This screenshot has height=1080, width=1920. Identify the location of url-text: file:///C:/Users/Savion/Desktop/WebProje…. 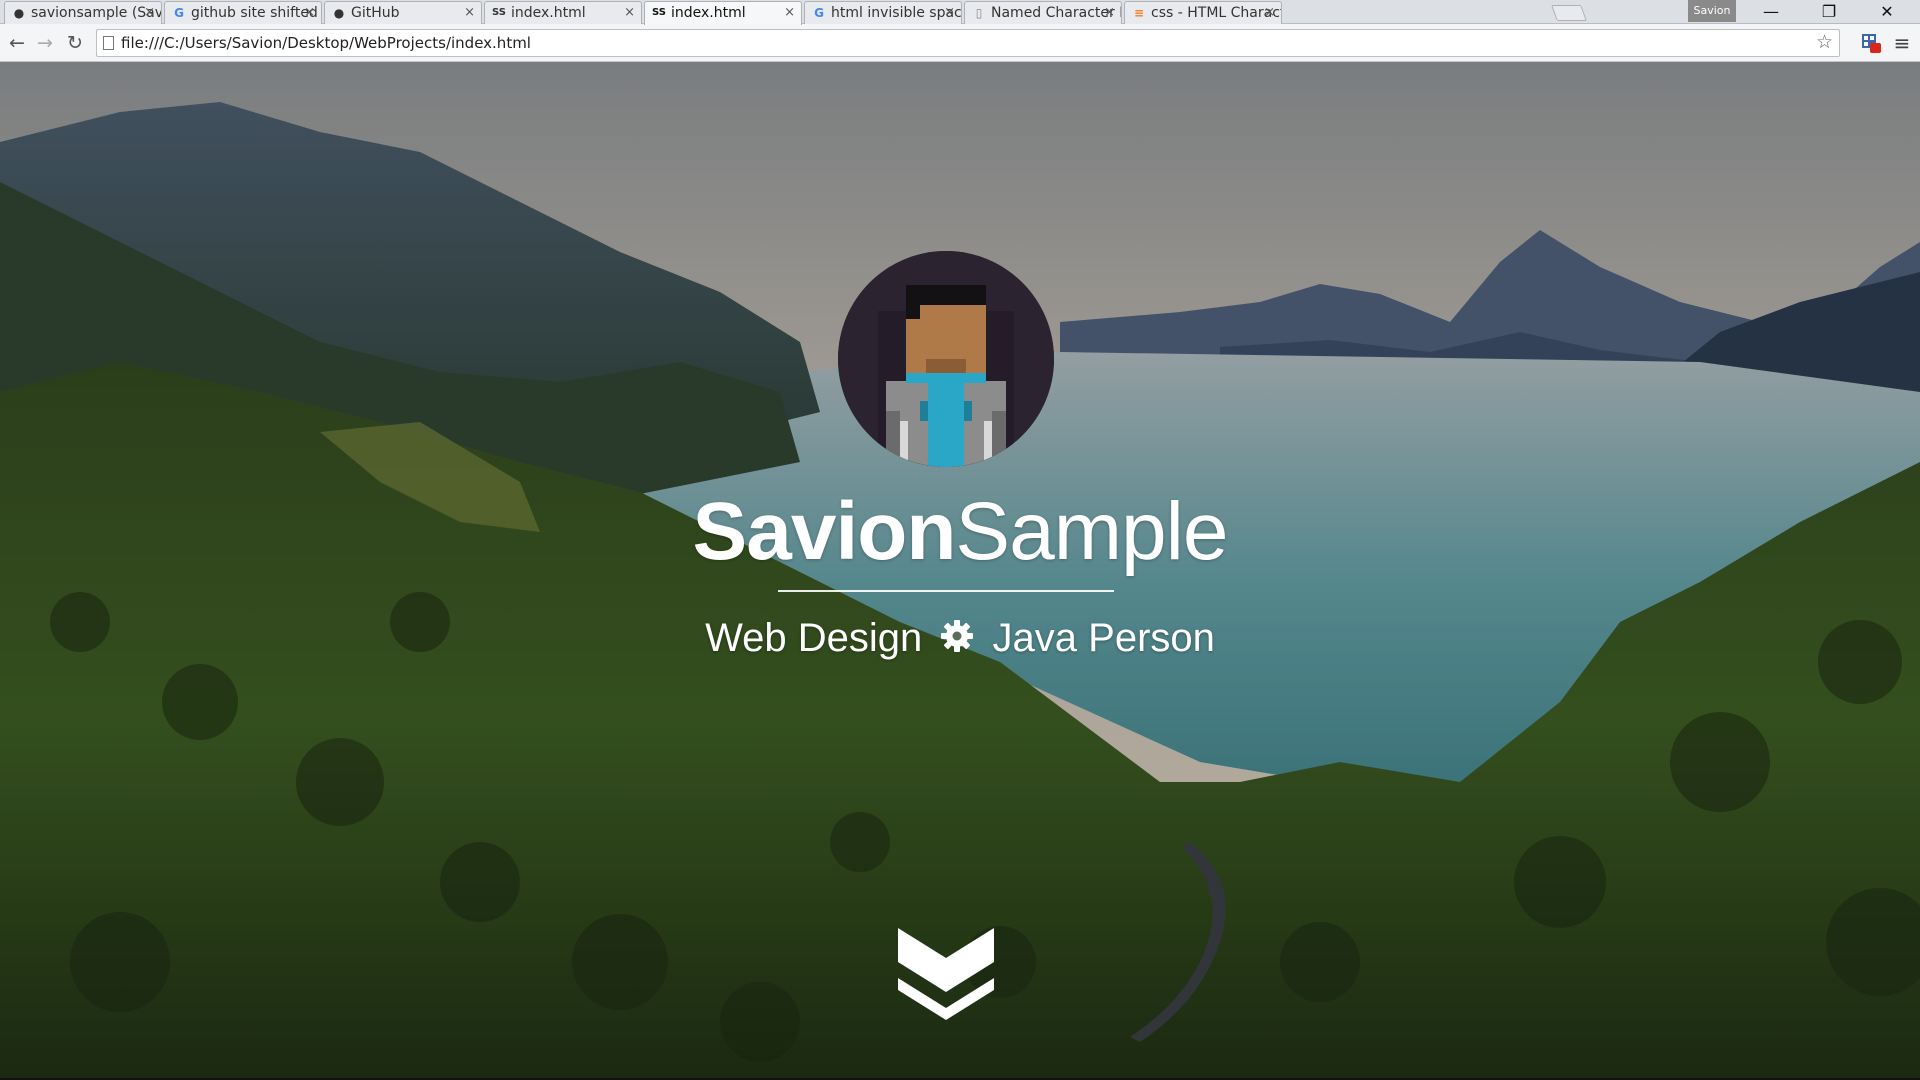
(326, 43).